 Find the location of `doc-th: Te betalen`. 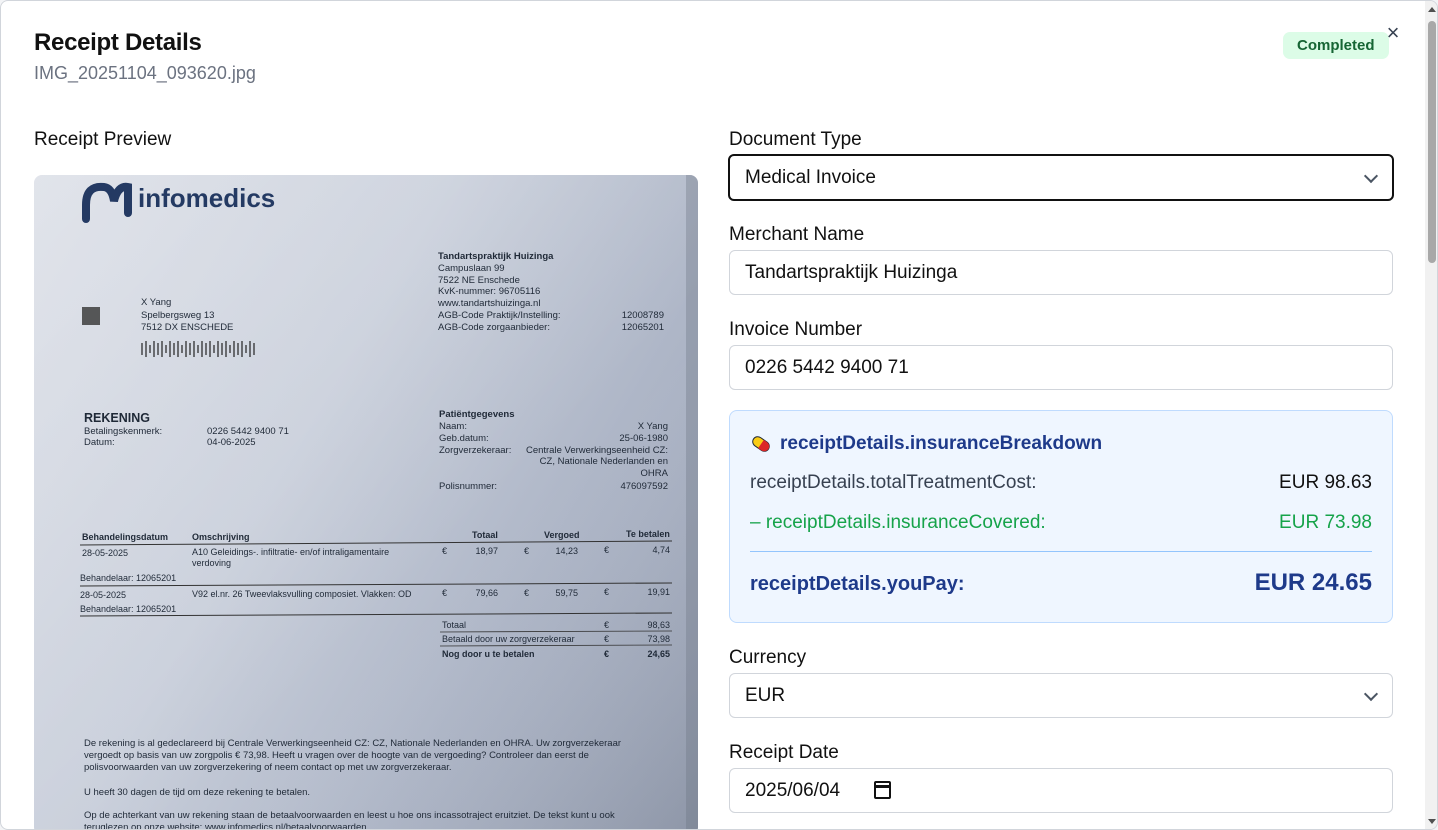

doc-th: Te betalen is located at coordinates (648, 534).